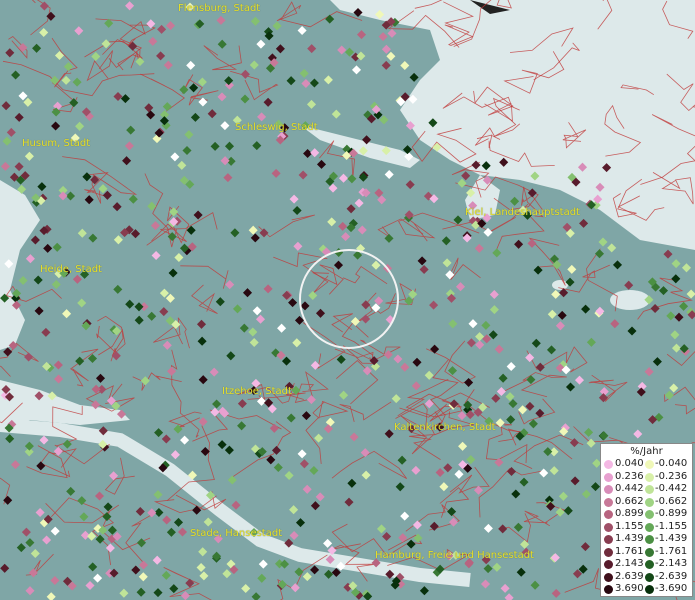 The height and width of the screenshot is (600, 695). Describe the element at coordinates (629, 588) in the screenshot. I see `legend-value-positive: 3.690` at that location.